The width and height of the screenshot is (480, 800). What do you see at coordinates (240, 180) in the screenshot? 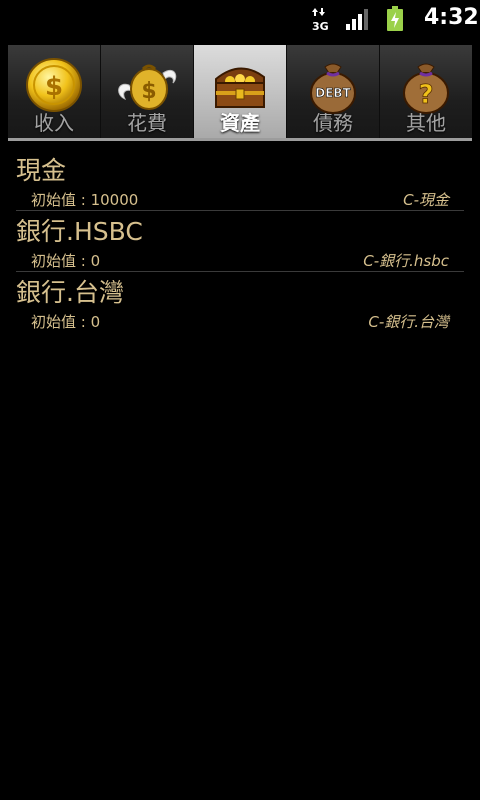
I see `account-row: 現金 初始值 : 10000 C-現金` at bounding box center [240, 180].